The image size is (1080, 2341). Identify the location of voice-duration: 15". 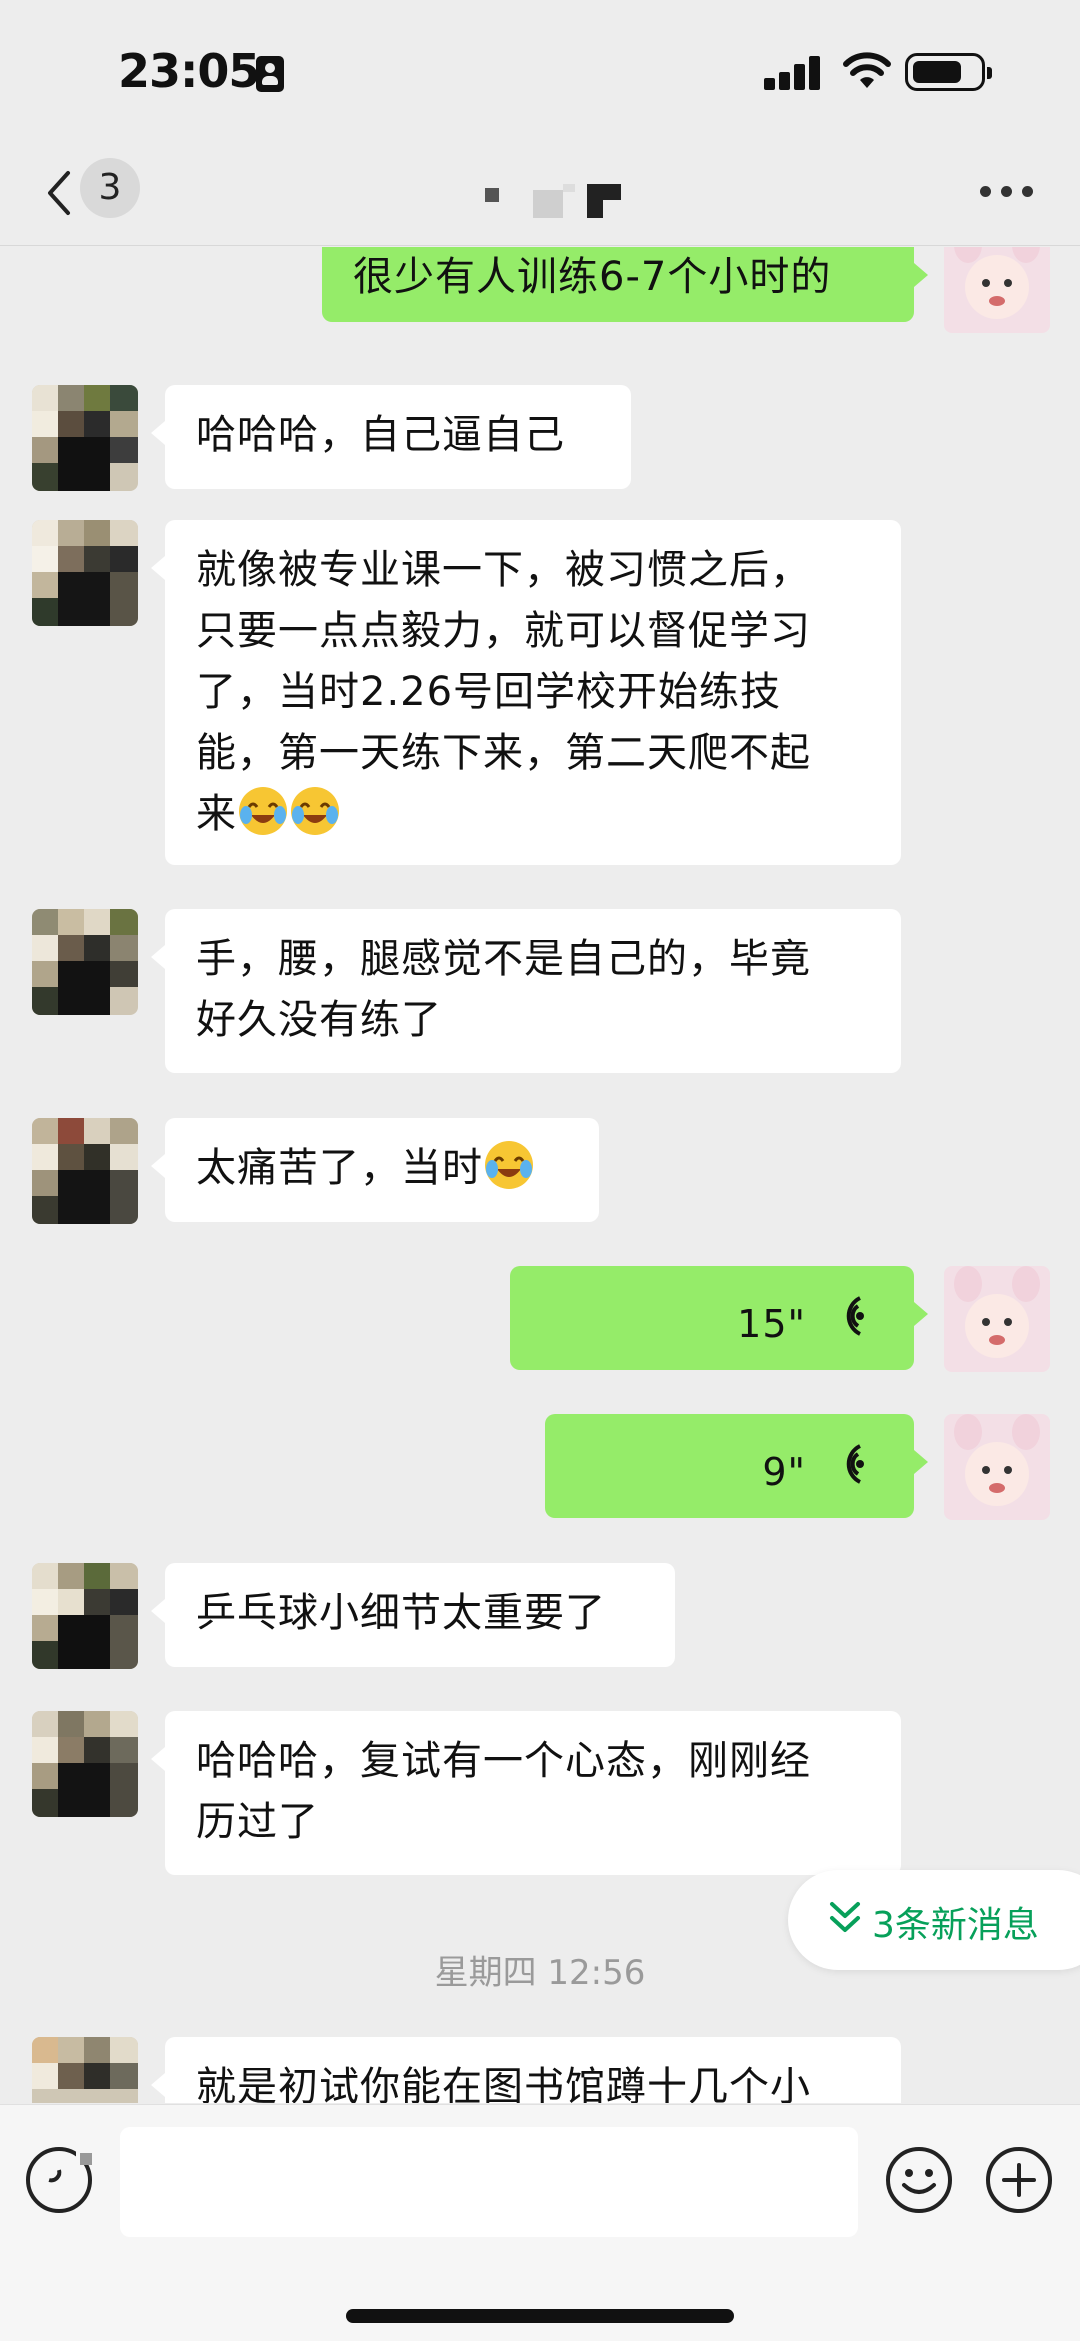
(771, 1324).